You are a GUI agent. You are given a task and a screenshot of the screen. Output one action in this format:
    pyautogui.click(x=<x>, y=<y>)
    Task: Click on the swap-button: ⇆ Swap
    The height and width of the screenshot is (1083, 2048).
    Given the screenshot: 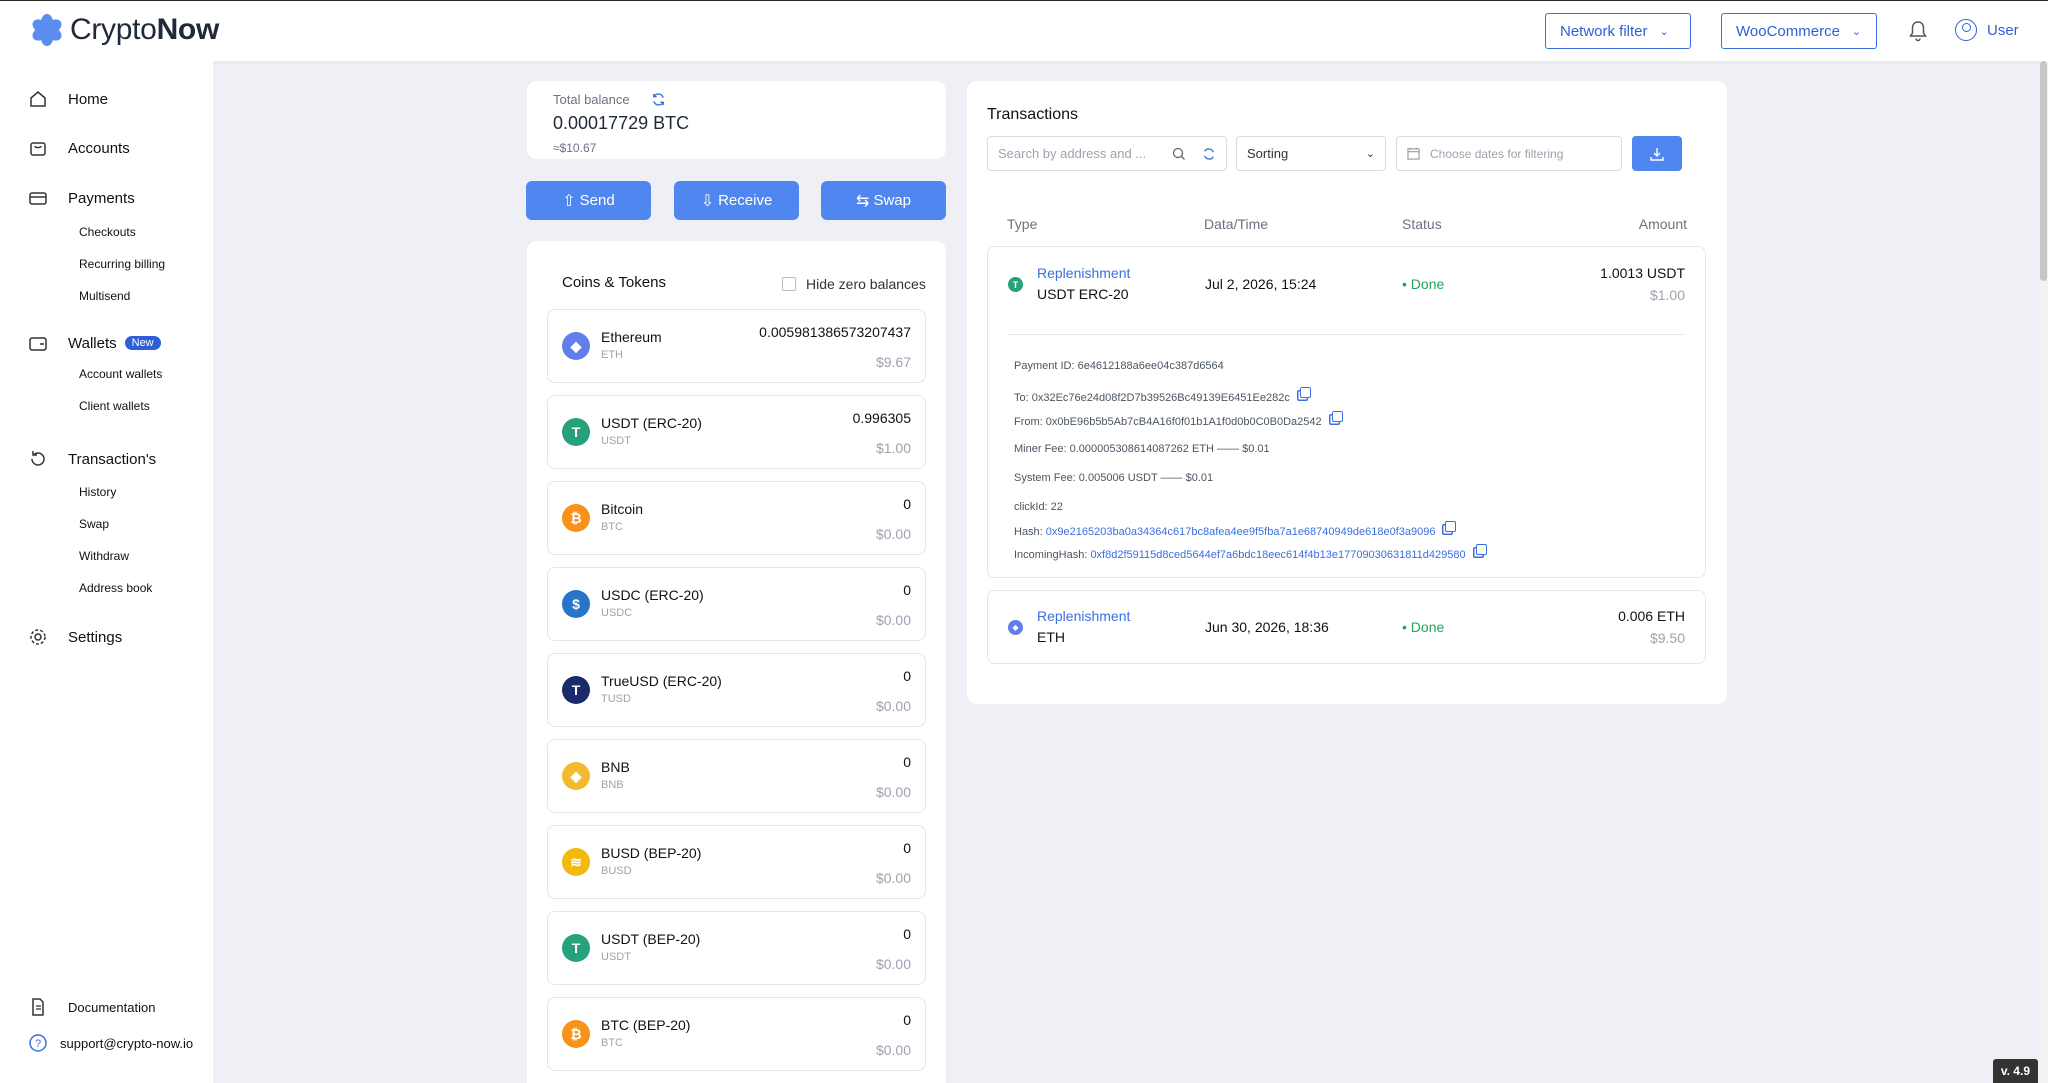 What is the action you would take?
    pyautogui.click(x=883, y=200)
    